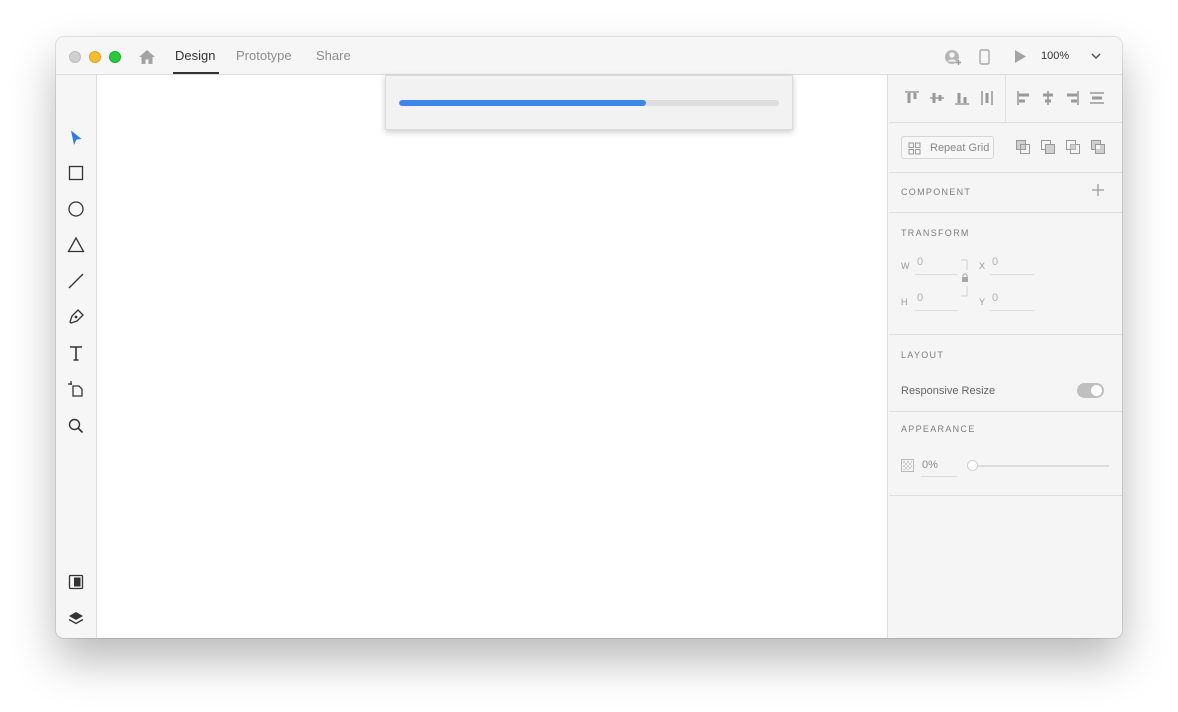  What do you see at coordinates (935, 233) in the screenshot?
I see `transform-title: TRANSFORM` at bounding box center [935, 233].